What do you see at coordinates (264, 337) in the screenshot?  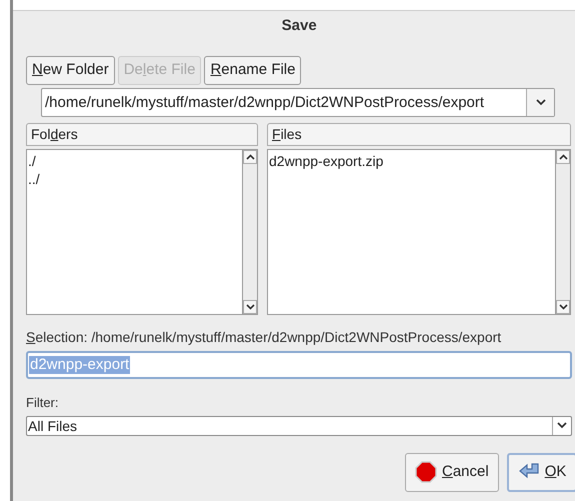 I see `selection-label: Selection: /home/runelk/mystuff/master/d2wnpp/Dict2WNPostProcess/export` at bounding box center [264, 337].